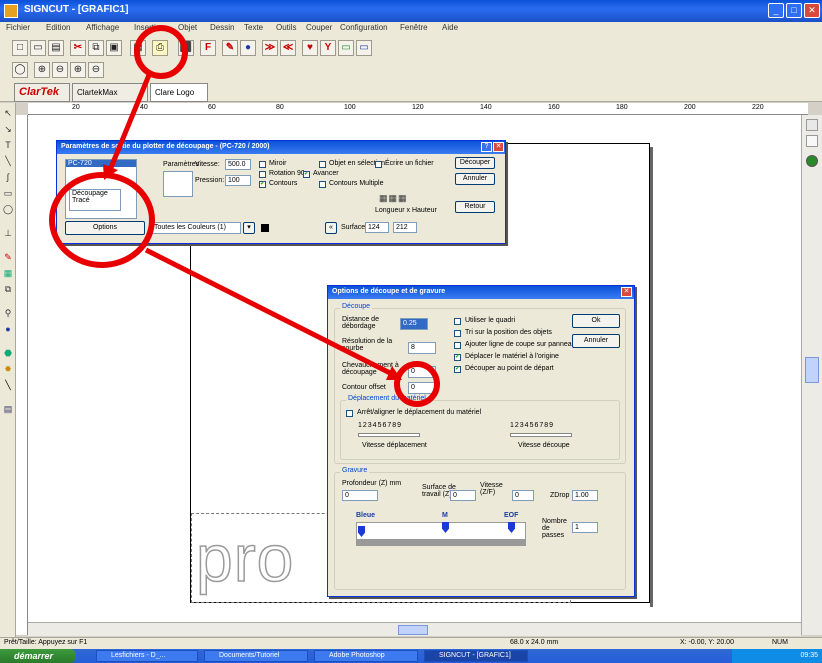 The width and height of the screenshot is (822, 663). Describe the element at coordinates (422, 372) in the screenshot. I see `overlap-input: 0` at that location.